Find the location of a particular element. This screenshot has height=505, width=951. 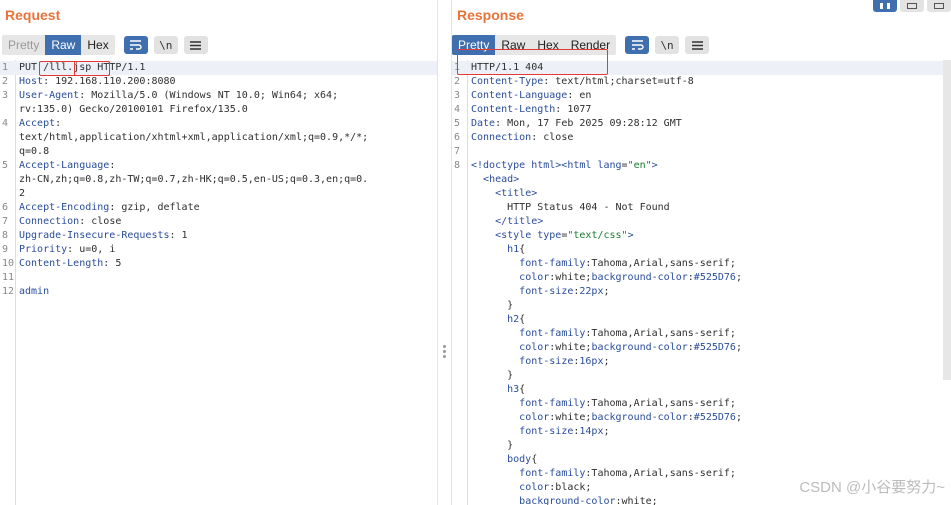

code-text: Content-Length: 1077 is located at coordinates (531, 109).